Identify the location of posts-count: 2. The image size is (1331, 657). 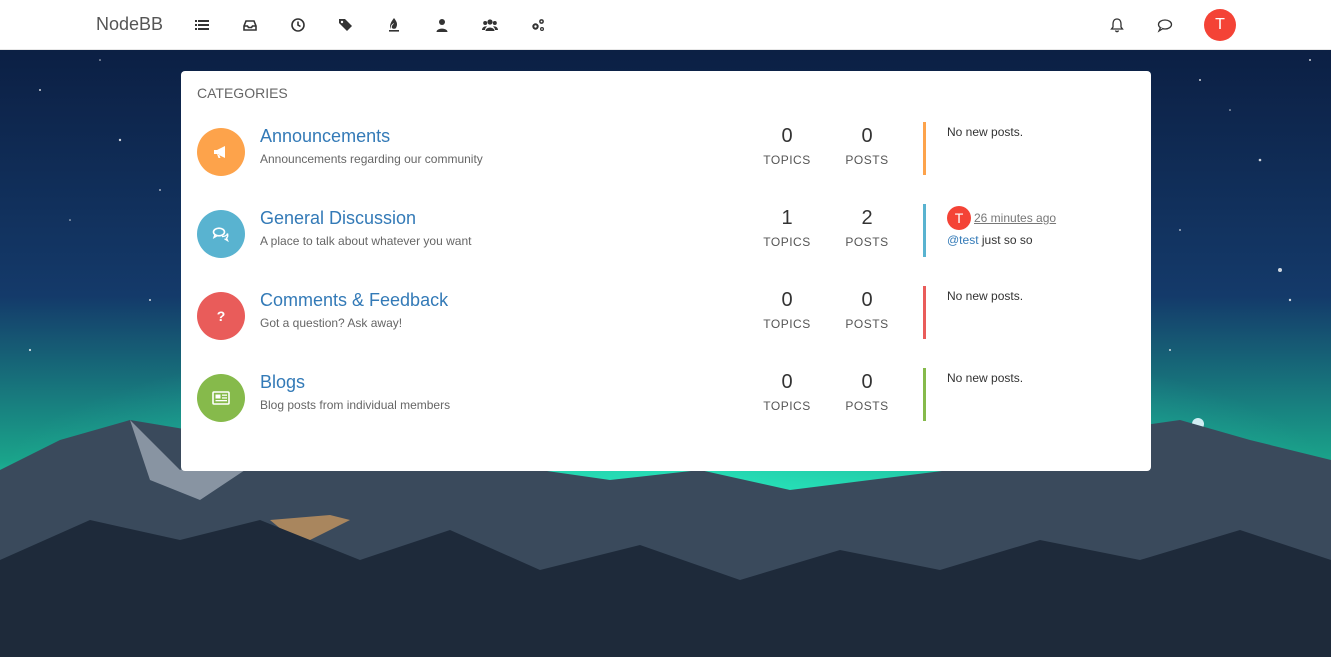
(867, 218).